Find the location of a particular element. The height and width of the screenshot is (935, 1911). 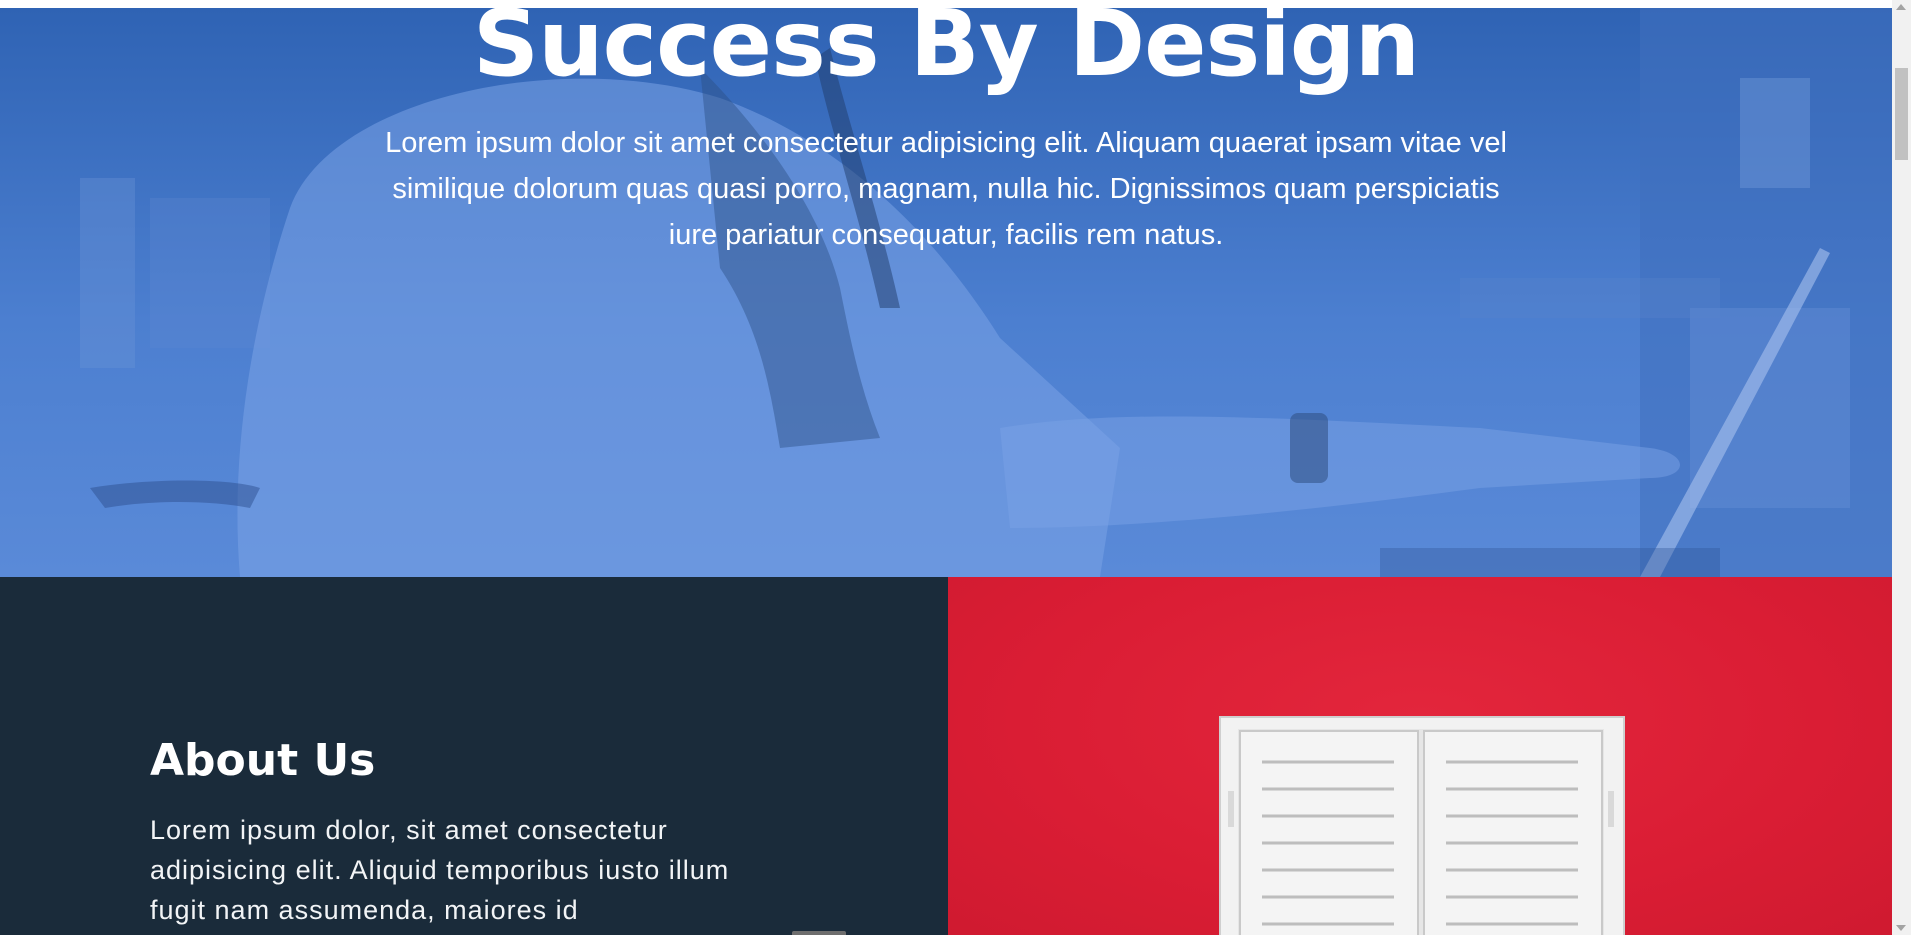

scroll-up-arrow-icon is located at coordinates (1901, 7).